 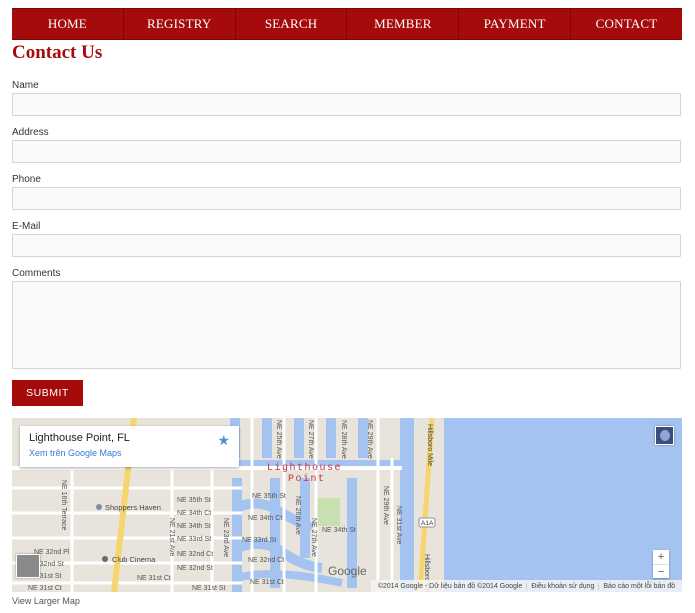 What do you see at coordinates (661, 557) in the screenshot?
I see `zoom-in-button: +` at bounding box center [661, 557].